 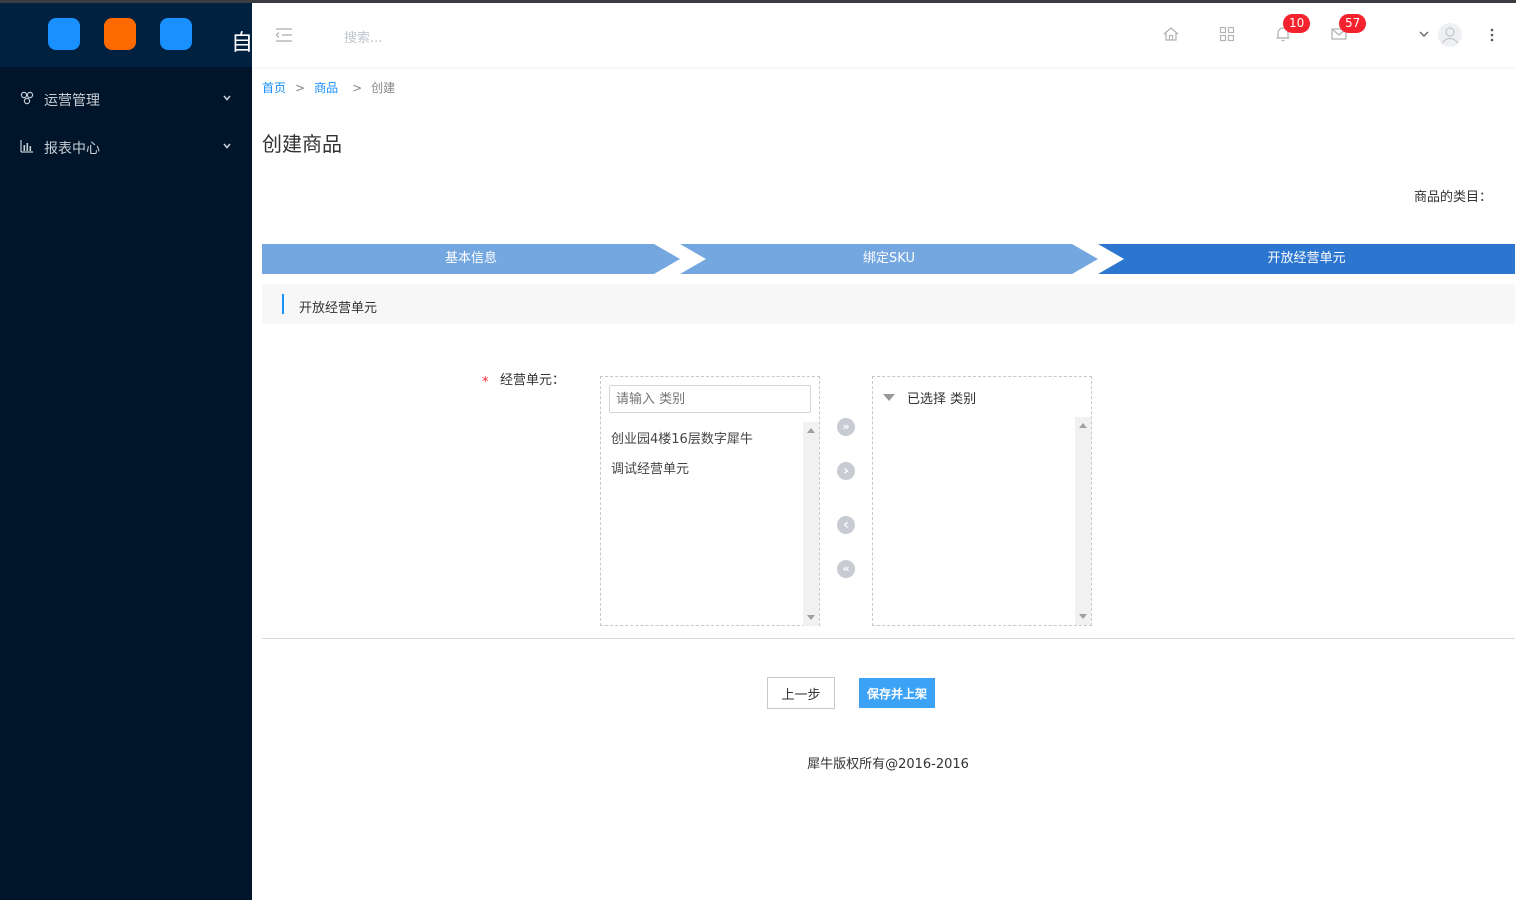 I want to click on sidebar-item-reports: 报表中心, so click(x=126, y=147).